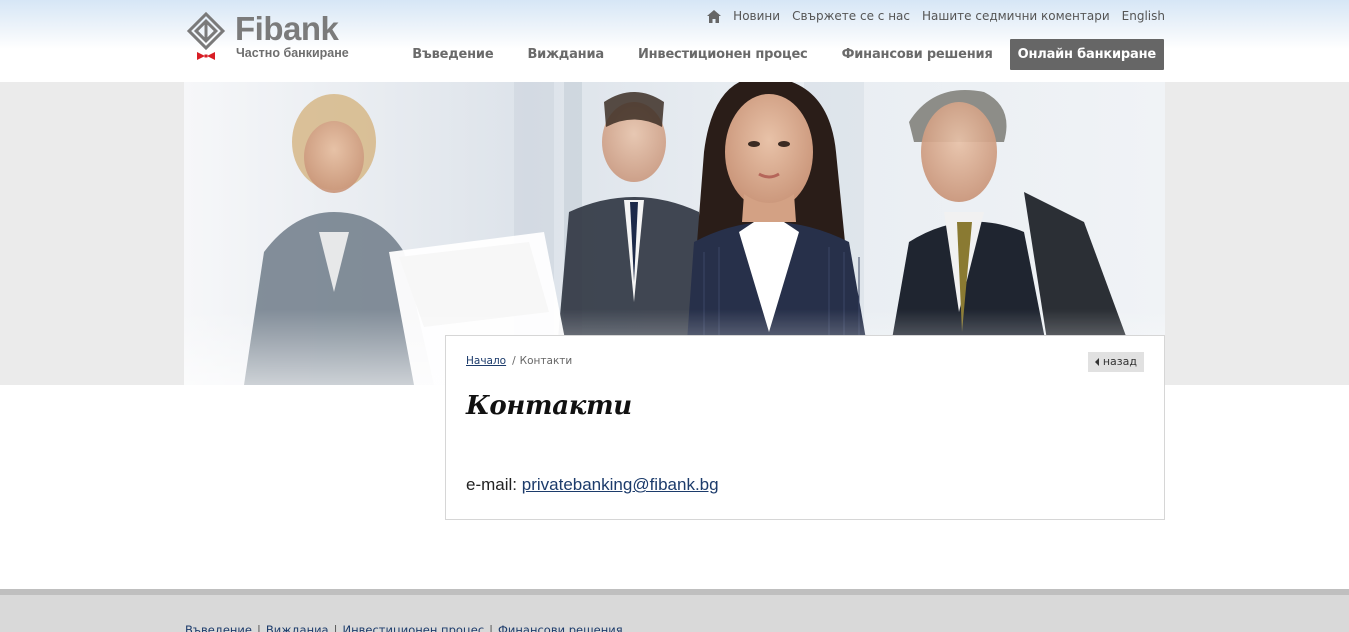  Describe the element at coordinates (549, 406) in the screenshot. I see `page-title: Контакти` at that location.